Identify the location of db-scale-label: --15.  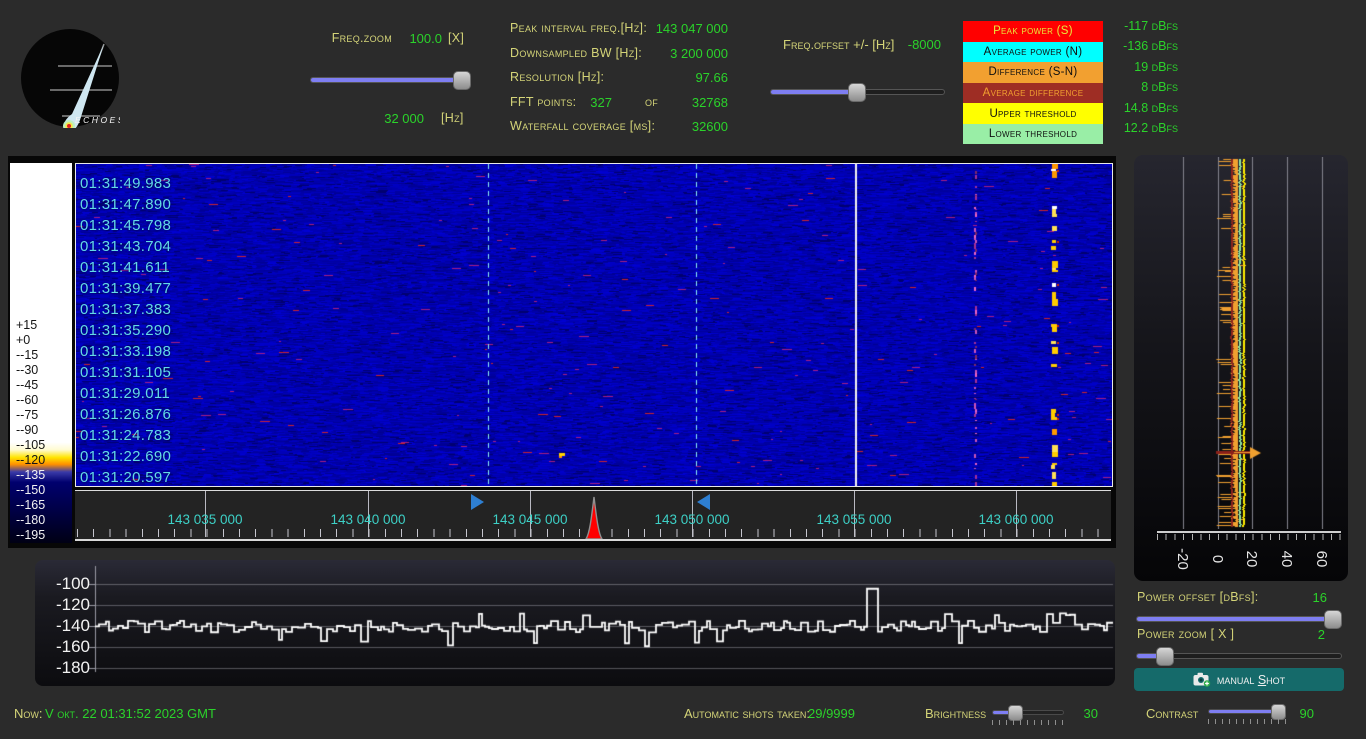
(27, 355).